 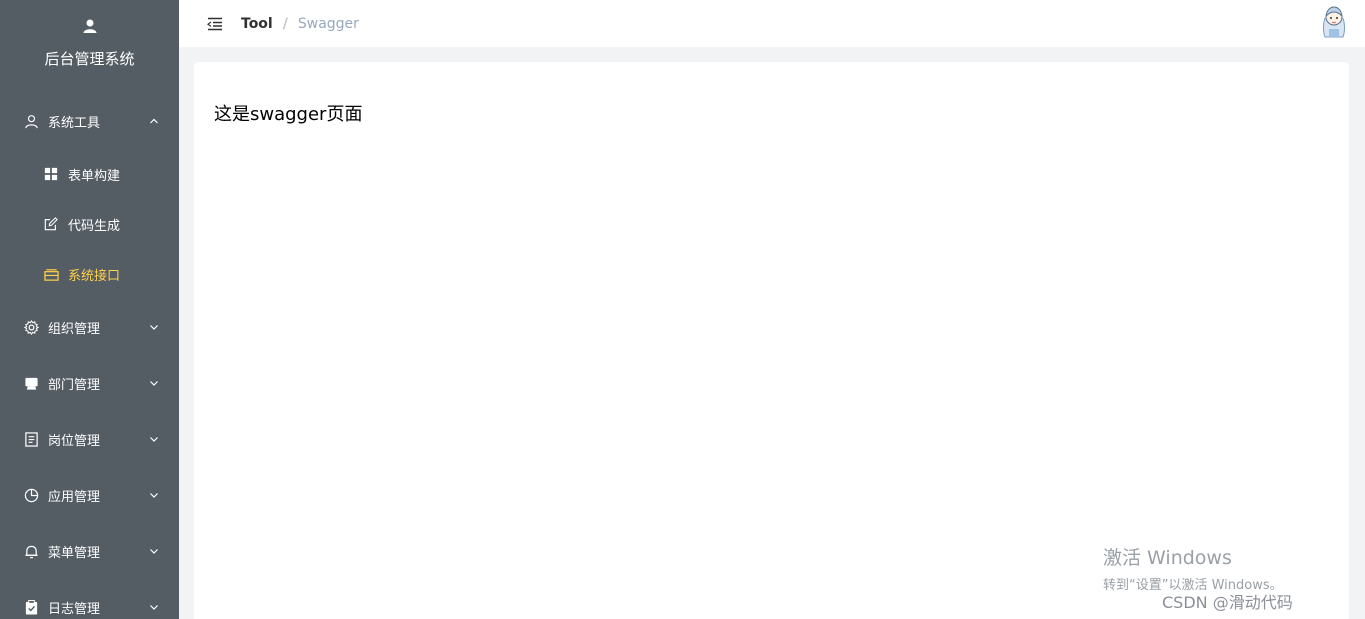 What do you see at coordinates (1227, 602) in the screenshot?
I see `csdn-watermark: CSDN @滑动代码` at bounding box center [1227, 602].